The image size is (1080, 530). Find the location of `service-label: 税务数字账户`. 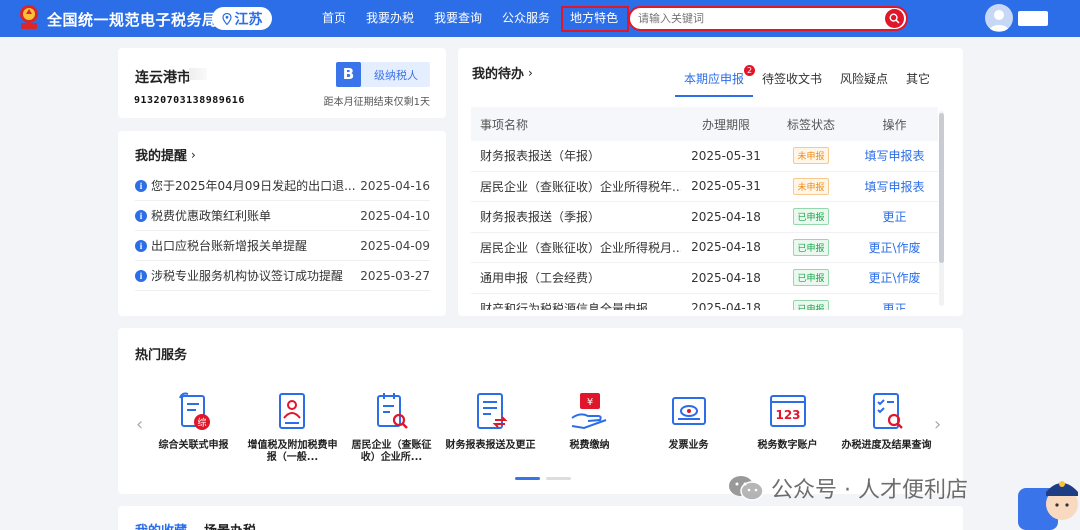

service-label: 税务数字账户 is located at coordinates (787, 445).